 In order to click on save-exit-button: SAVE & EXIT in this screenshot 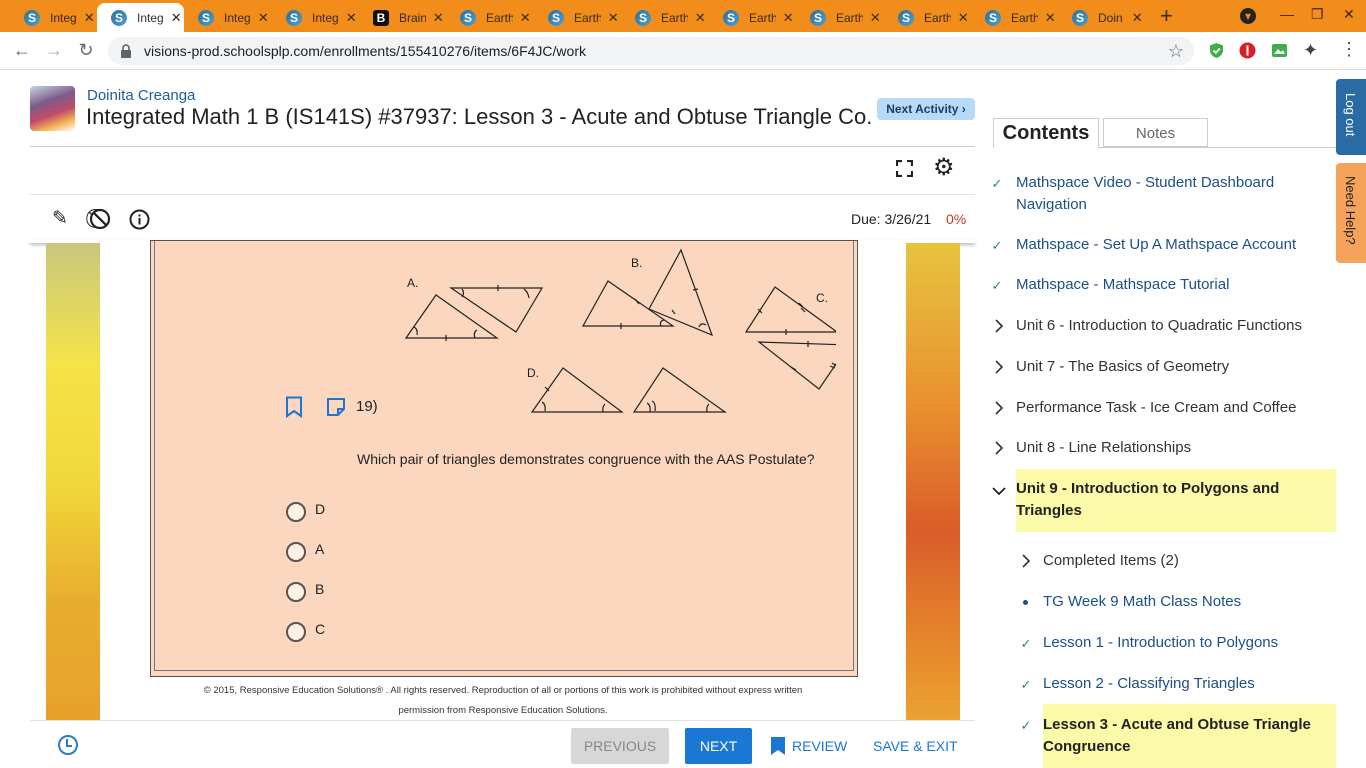, I will do `click(915, 746)`.